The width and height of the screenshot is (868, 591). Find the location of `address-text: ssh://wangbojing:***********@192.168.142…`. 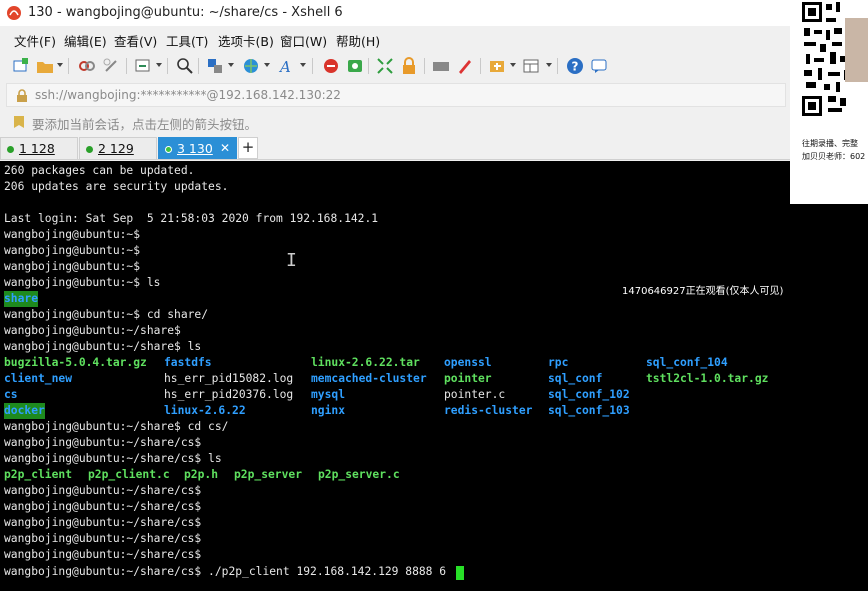

address-text: ssh://wangbojing:***********@192.168.142… is located at coordinates (188, 95).